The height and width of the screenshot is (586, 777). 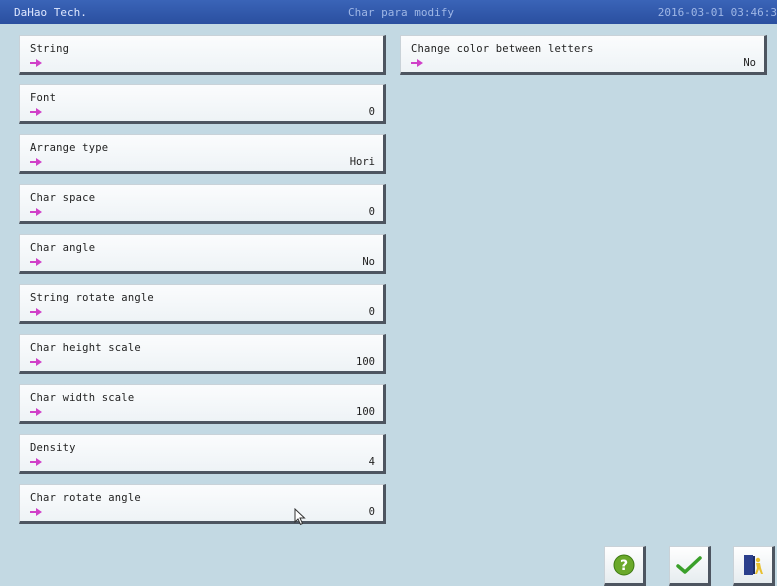 I want to click on help-button: ?, so click(x=625, y=566).